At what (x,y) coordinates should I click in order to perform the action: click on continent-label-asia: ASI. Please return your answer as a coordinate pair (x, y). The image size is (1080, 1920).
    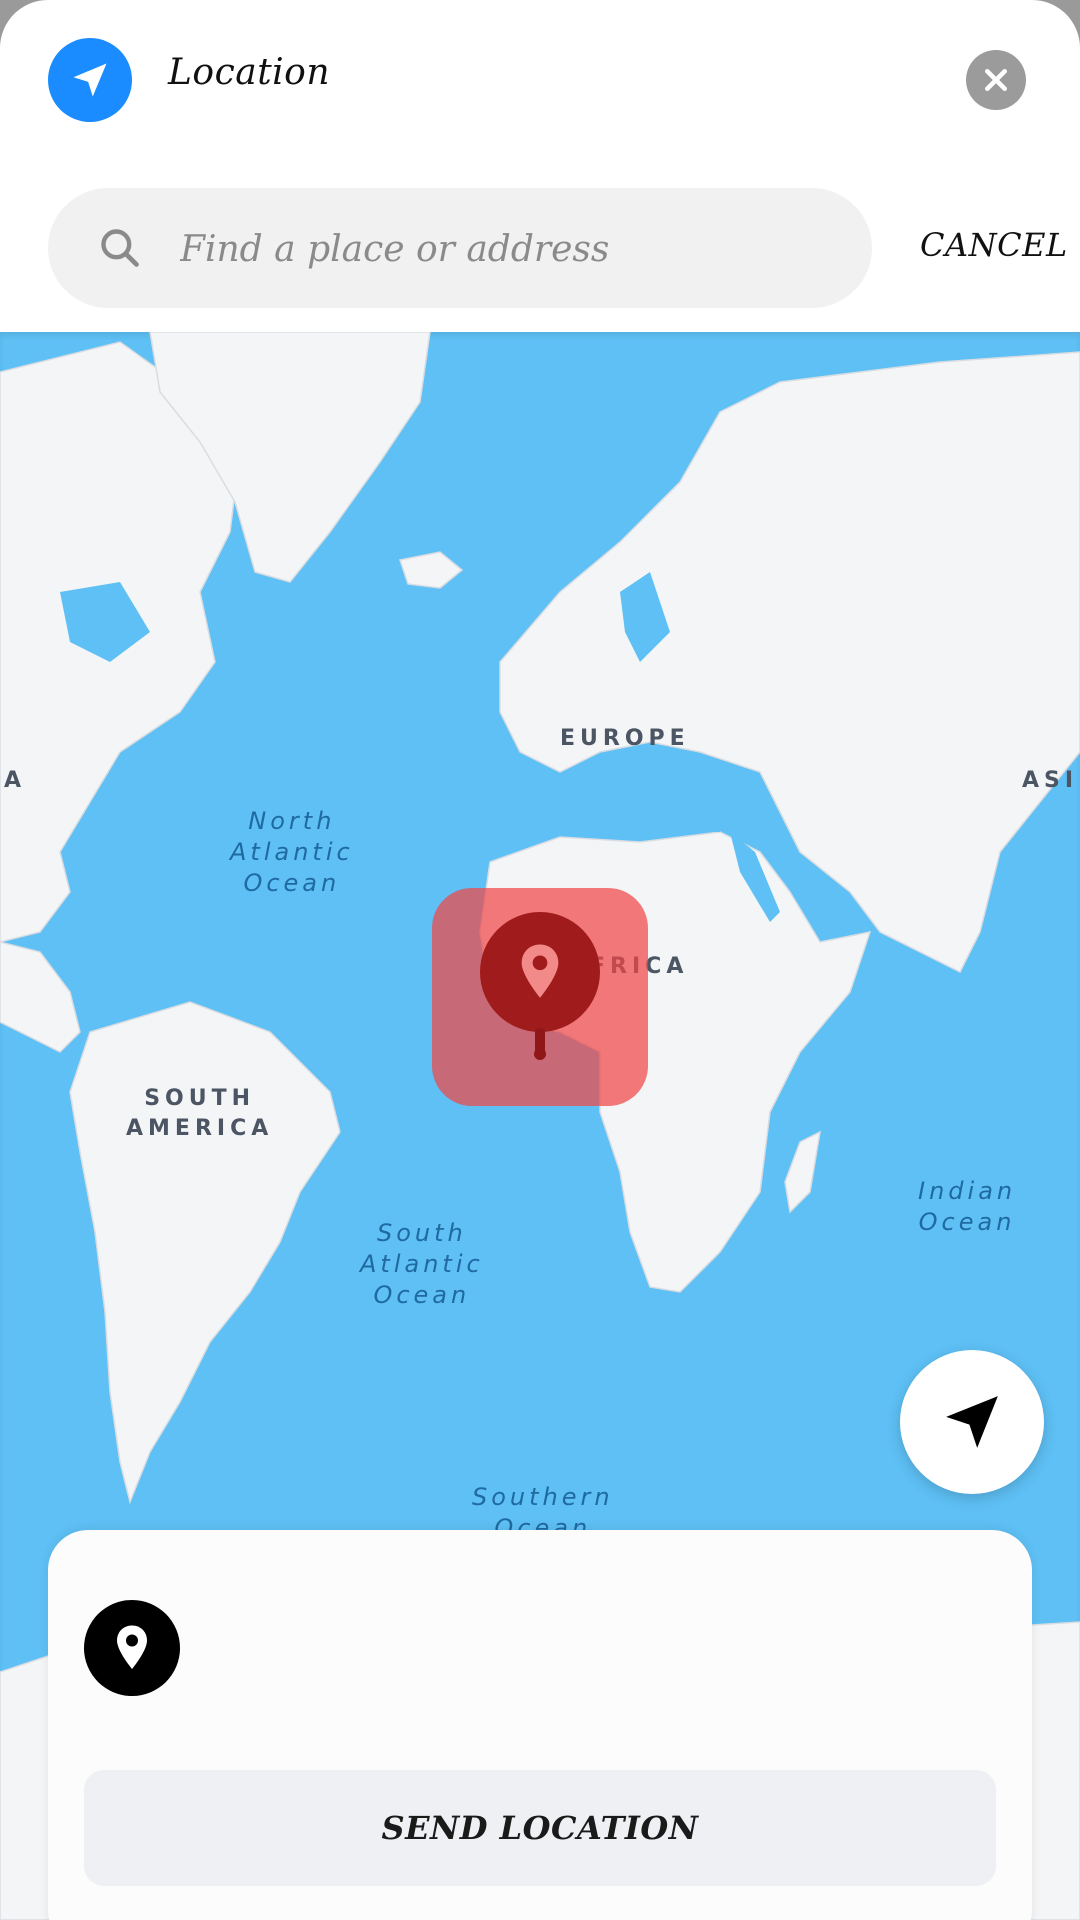
    Looking at the image, I should click on (1050, 780).